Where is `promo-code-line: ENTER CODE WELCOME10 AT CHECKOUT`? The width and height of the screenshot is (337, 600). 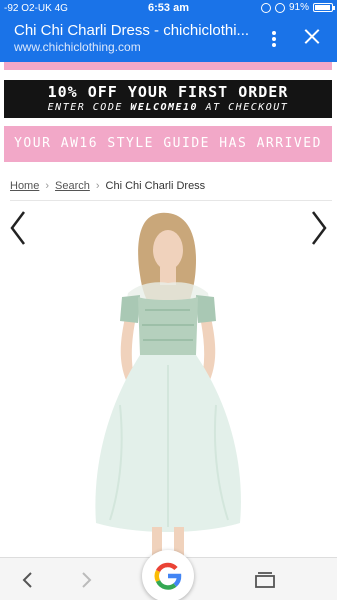
promo-code-line: ENTER CODE WELCOME10 AT CHECKOUT is located at coordinates (168, 107).